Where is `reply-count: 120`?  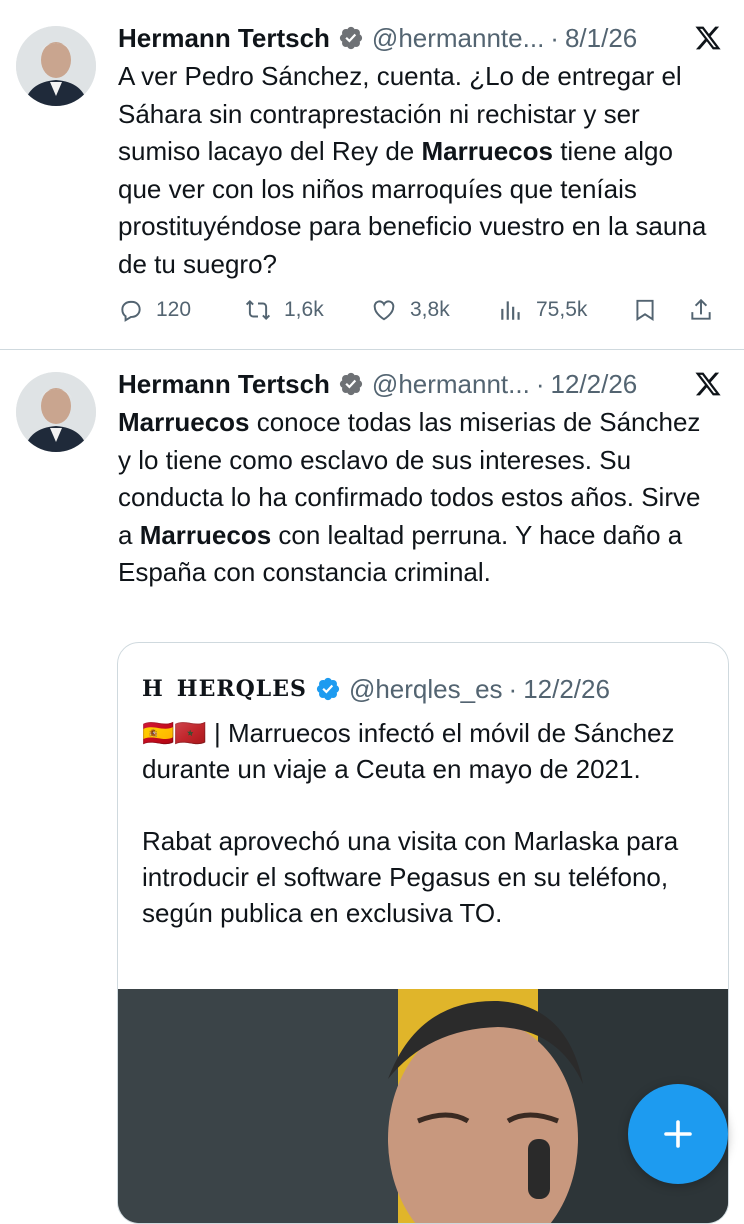 reply-count: 120 is located at coordinates (174, 309).